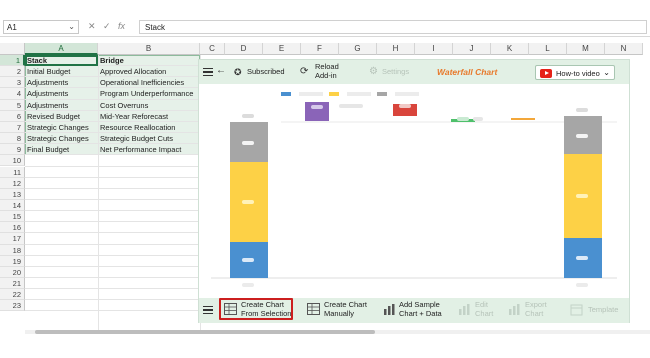 This screenshot has width=650, height=358. What do you see at coordinates (12, 228) in the screenshot?
I see `row-header-16: 16` at bounding box center [12, 228].